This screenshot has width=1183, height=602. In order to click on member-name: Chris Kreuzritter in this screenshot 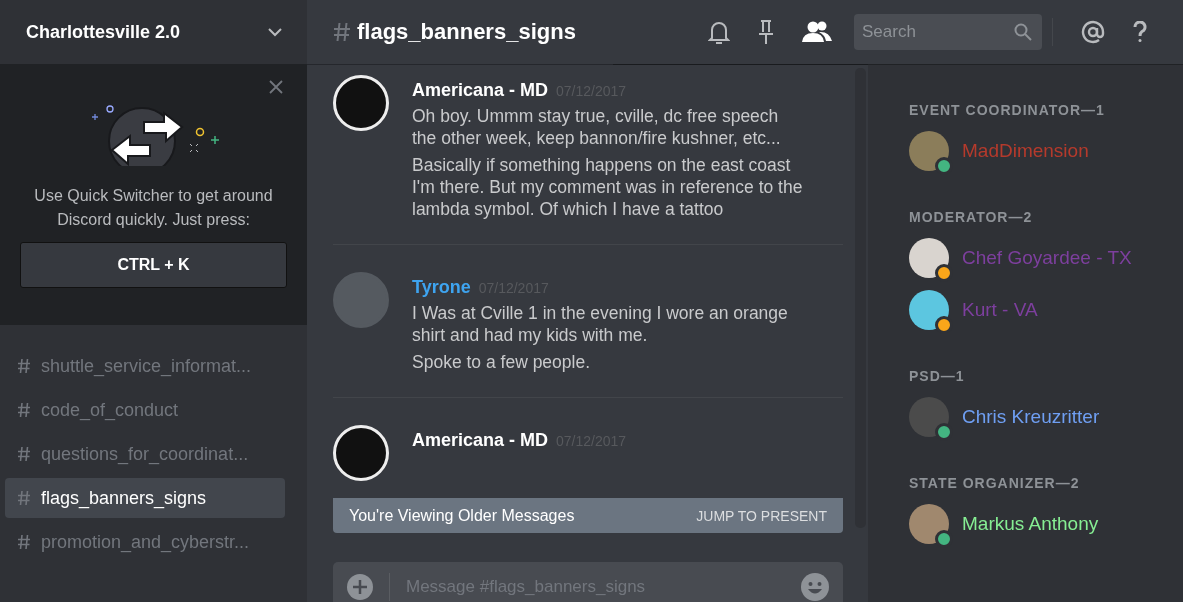, I will do `click(1031, 417)`.